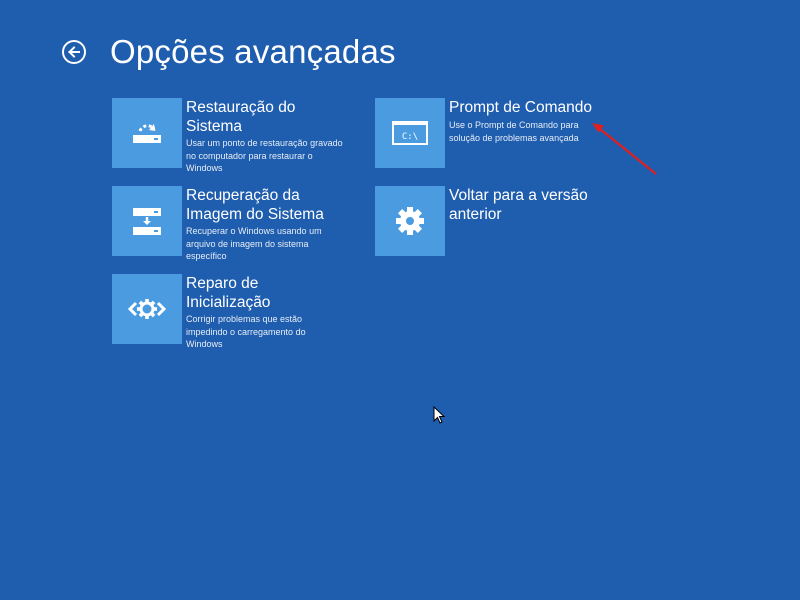 This screenshot has height=600, width=800. Describe the element at coordinates (624, 149) in the screenshot. I see `annotation-arrow` at that location.